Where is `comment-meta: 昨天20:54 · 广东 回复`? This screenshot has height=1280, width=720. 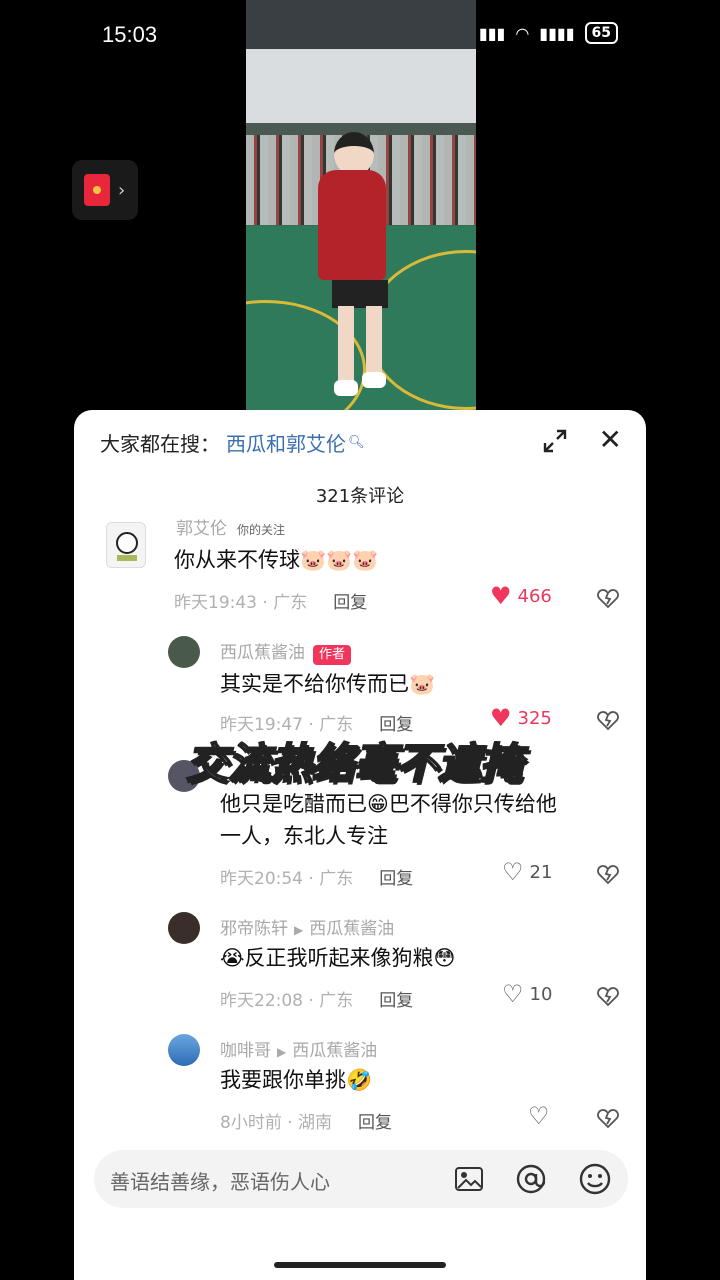 comment-meta: 昨天20:54 · 广东 回复 is located at coordinates (316, 876).